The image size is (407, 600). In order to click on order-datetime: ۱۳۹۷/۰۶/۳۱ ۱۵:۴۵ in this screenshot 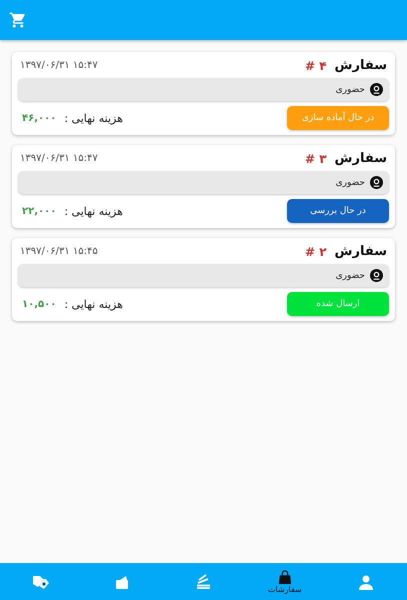, I will do `click(58, 251)`.